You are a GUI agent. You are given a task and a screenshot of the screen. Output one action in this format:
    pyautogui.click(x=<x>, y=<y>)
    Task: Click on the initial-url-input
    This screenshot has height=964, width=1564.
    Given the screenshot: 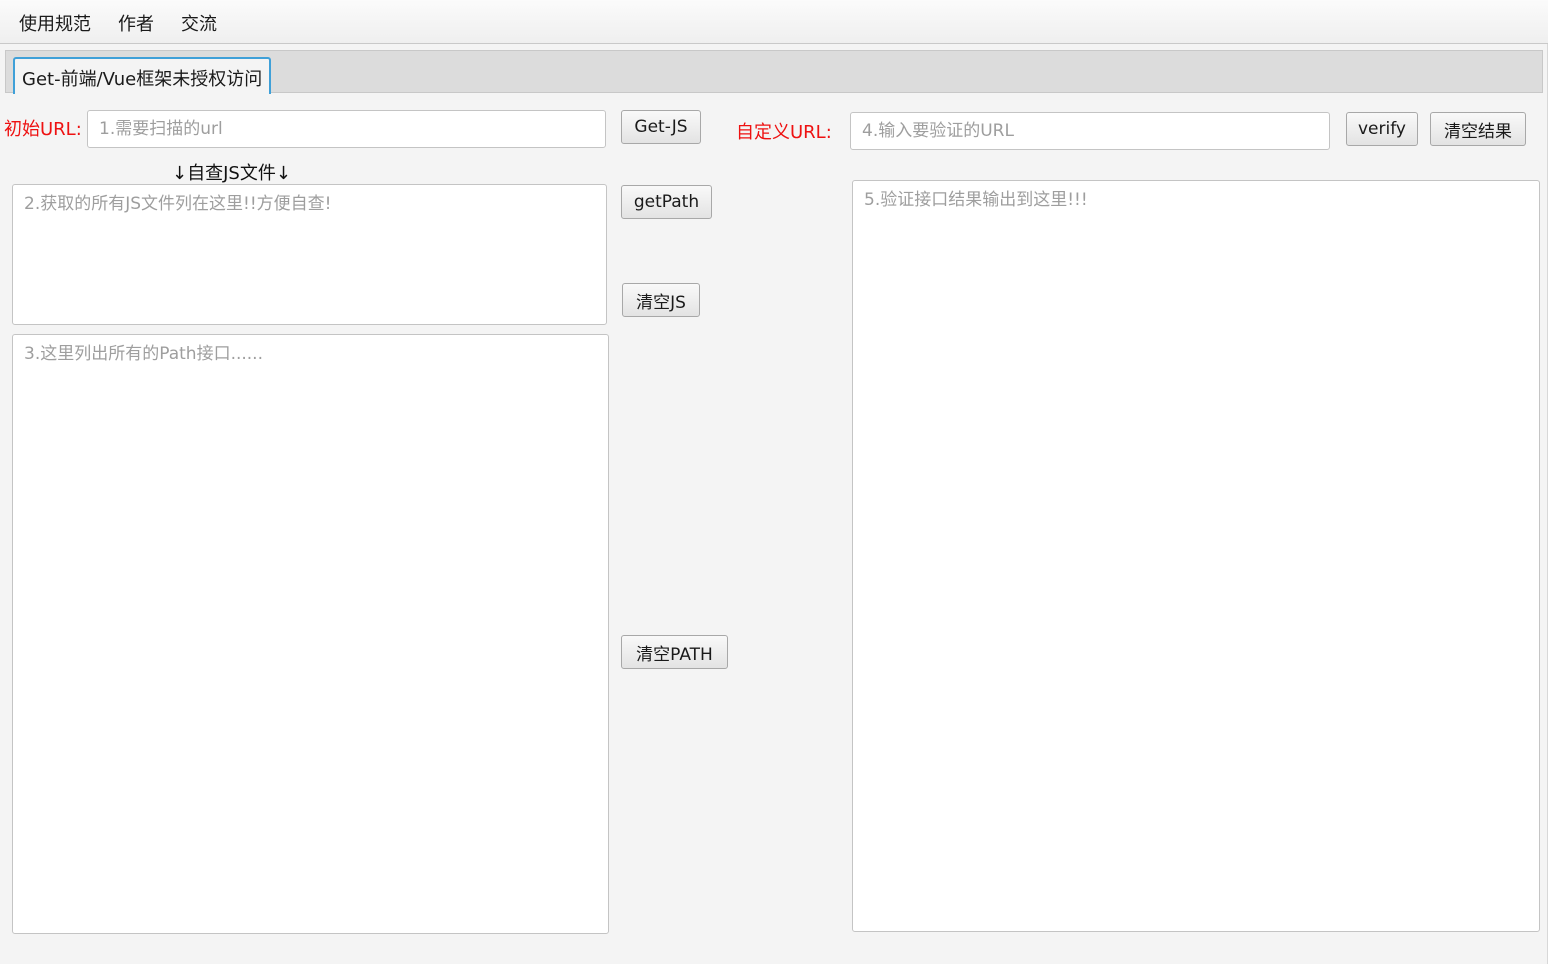 What is the action you would take?
    pyautogui.click(x=346, y=129)
    